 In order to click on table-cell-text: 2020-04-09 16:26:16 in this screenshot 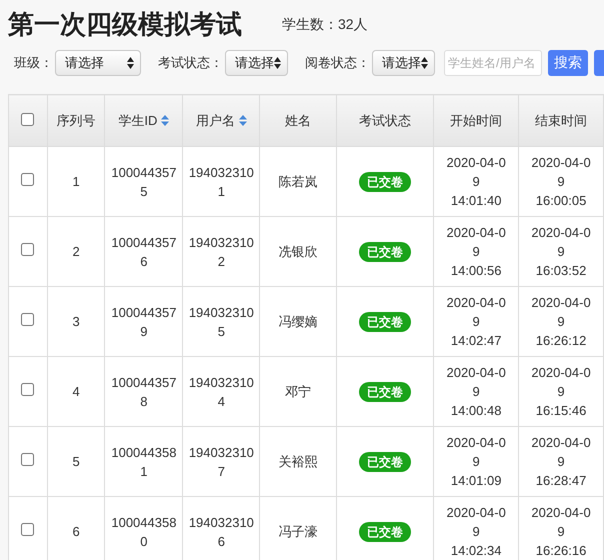, I will do `click(561, 532)`.